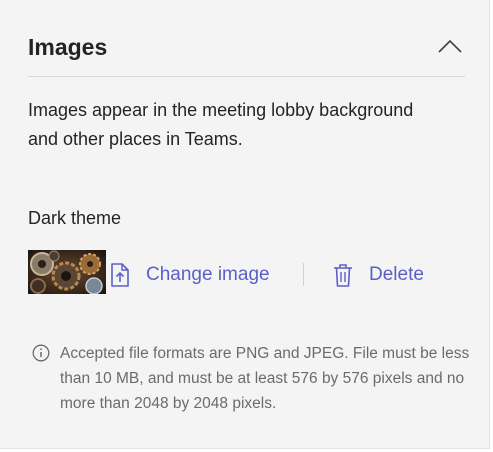  I want to click on delete-button: Delete, so click(377, 275).